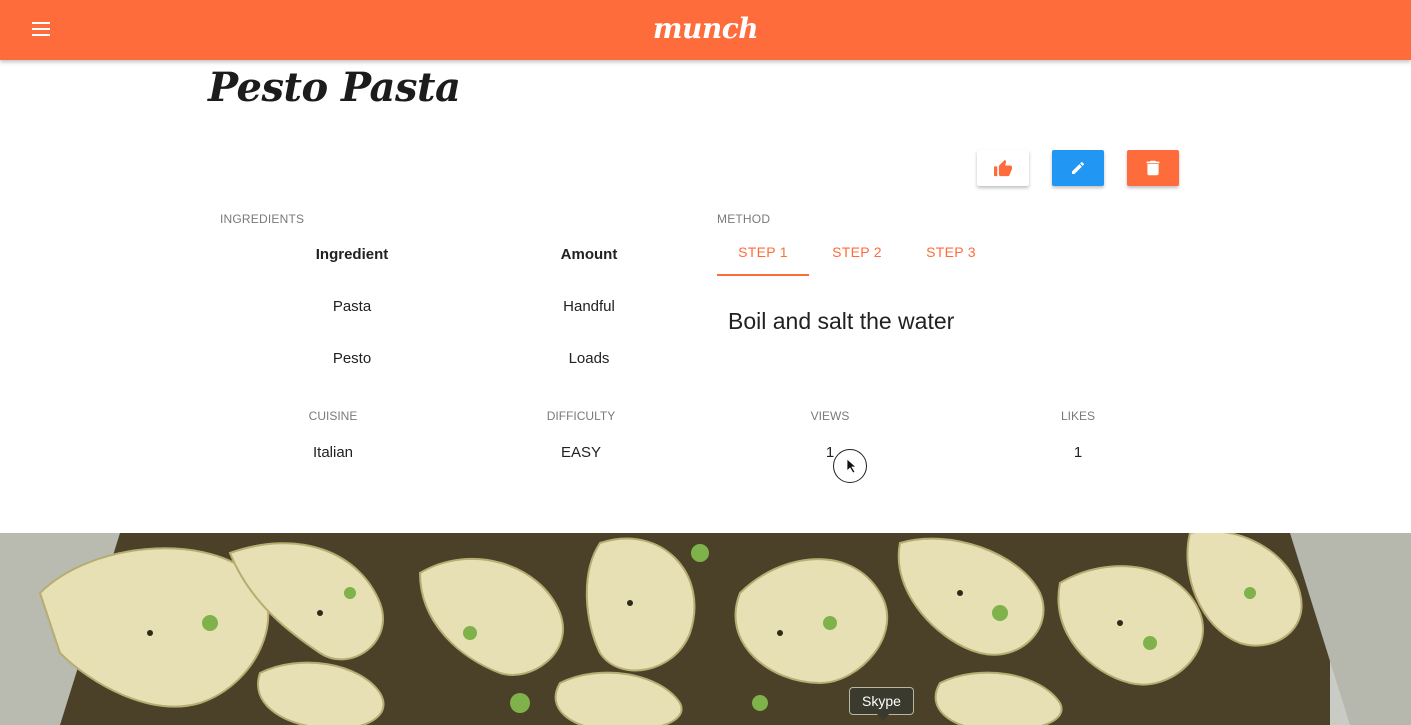 This screenshot has height=725, width=1411. Describe the element at coordinates (581, 452) in the screenshot. I see `difficulty-value: EASY` at that location.